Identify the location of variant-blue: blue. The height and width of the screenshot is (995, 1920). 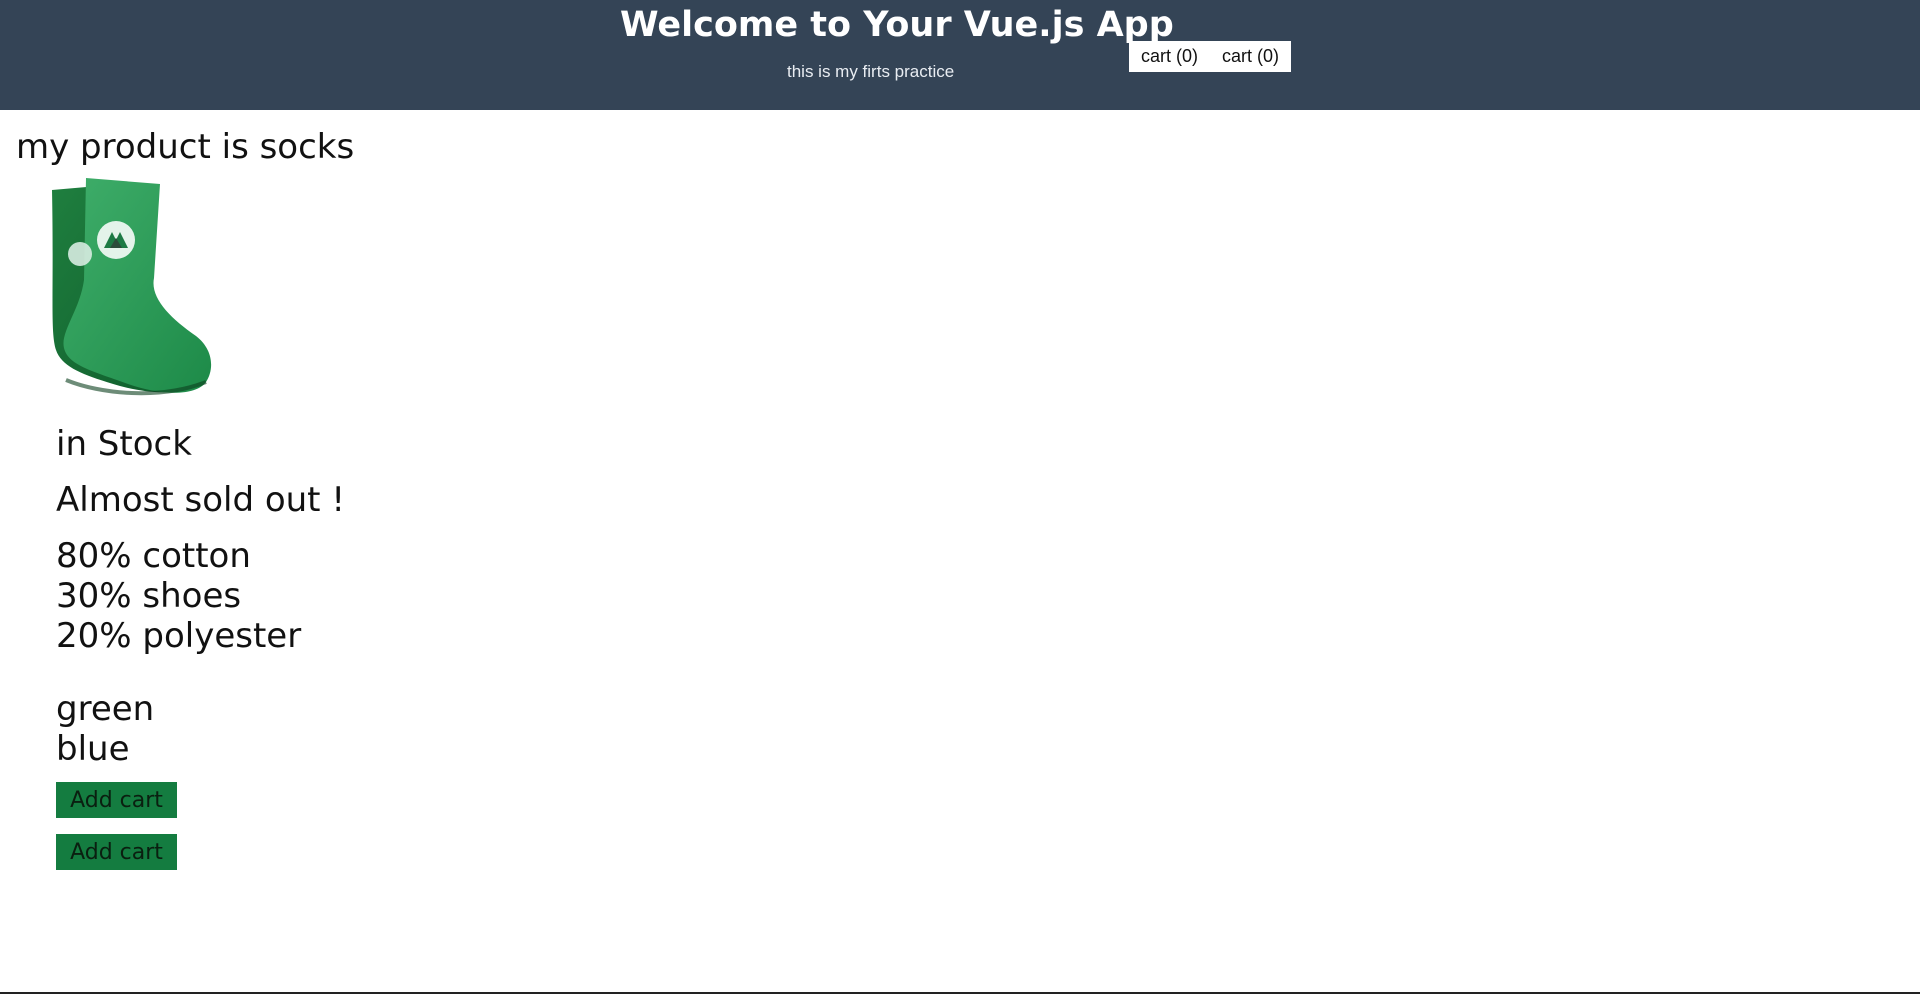
(105, 749).